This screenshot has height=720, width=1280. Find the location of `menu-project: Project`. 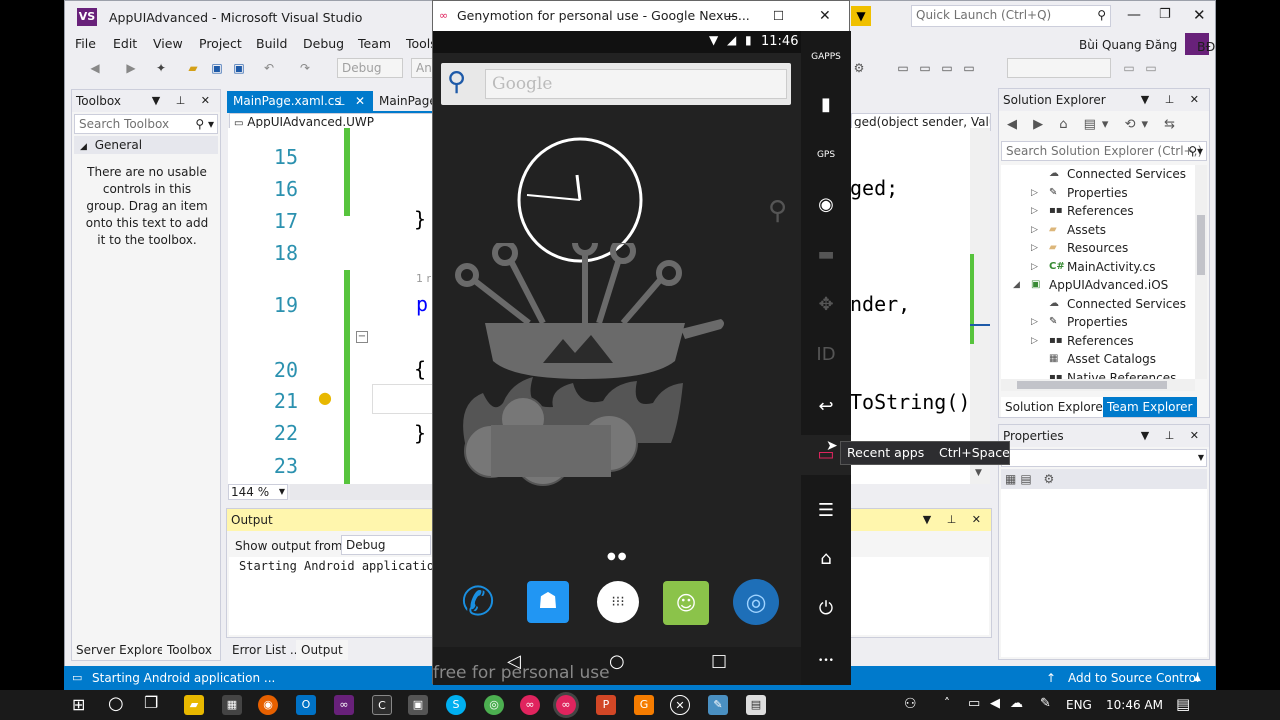

menu-project: Project is located at coordinates (220, 43).